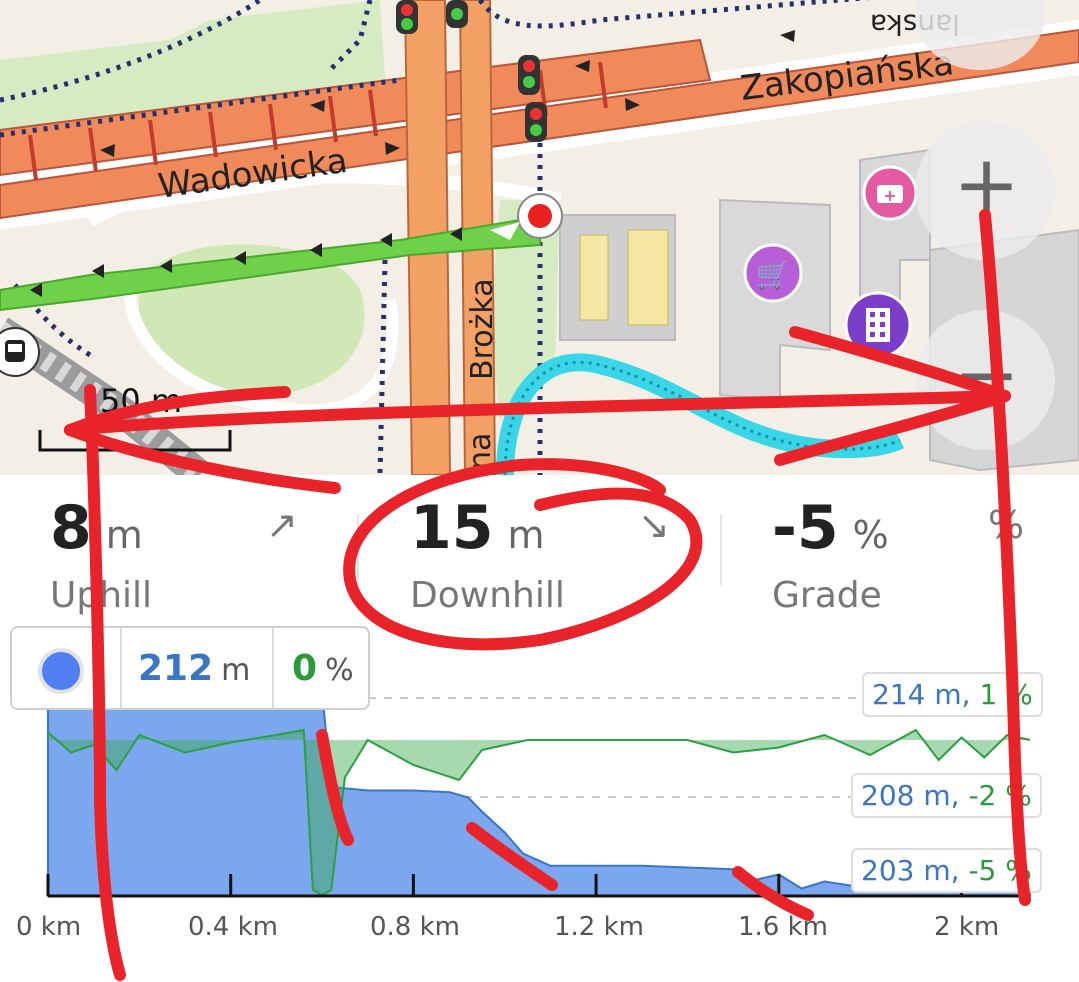 This screenshot has width=1079, height=982. I want to click on grade-icon: %, so click(1006, 525).